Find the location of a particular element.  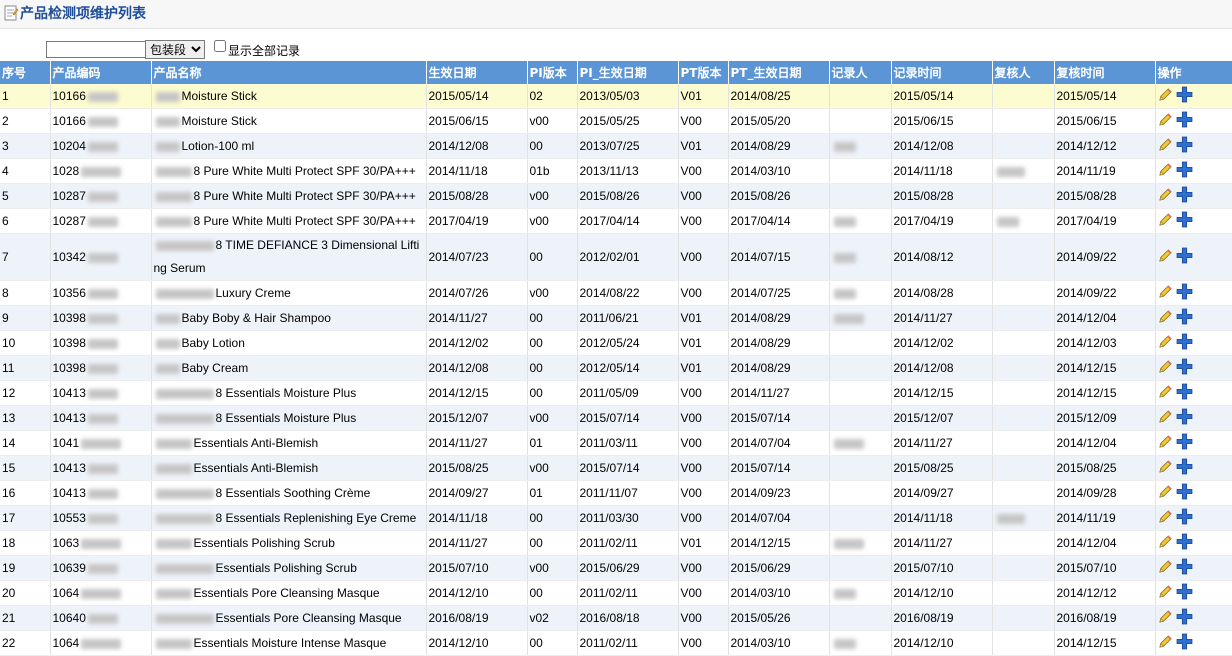

col-header: 产品名称 is located at coordinates (289, 72).